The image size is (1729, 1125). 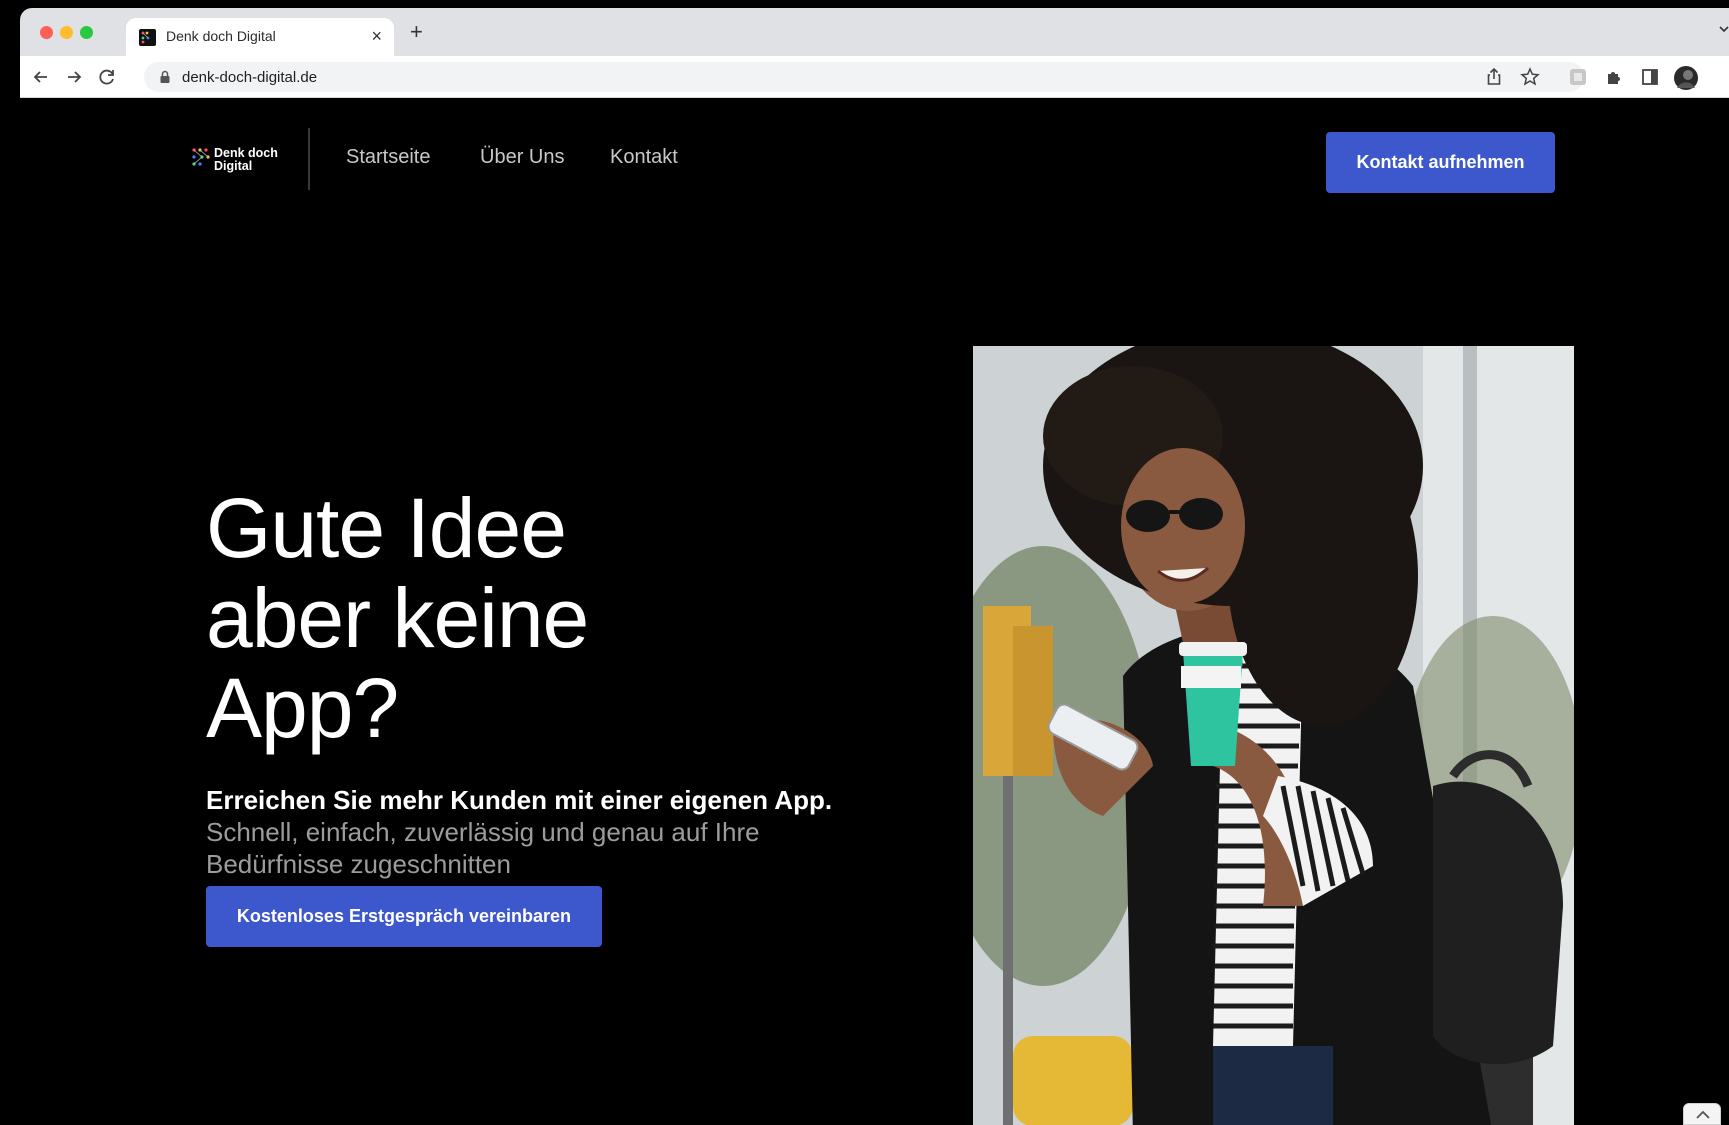 I want to click on address-bar: denk-doch-digital.de, so click(x=864, y=77).